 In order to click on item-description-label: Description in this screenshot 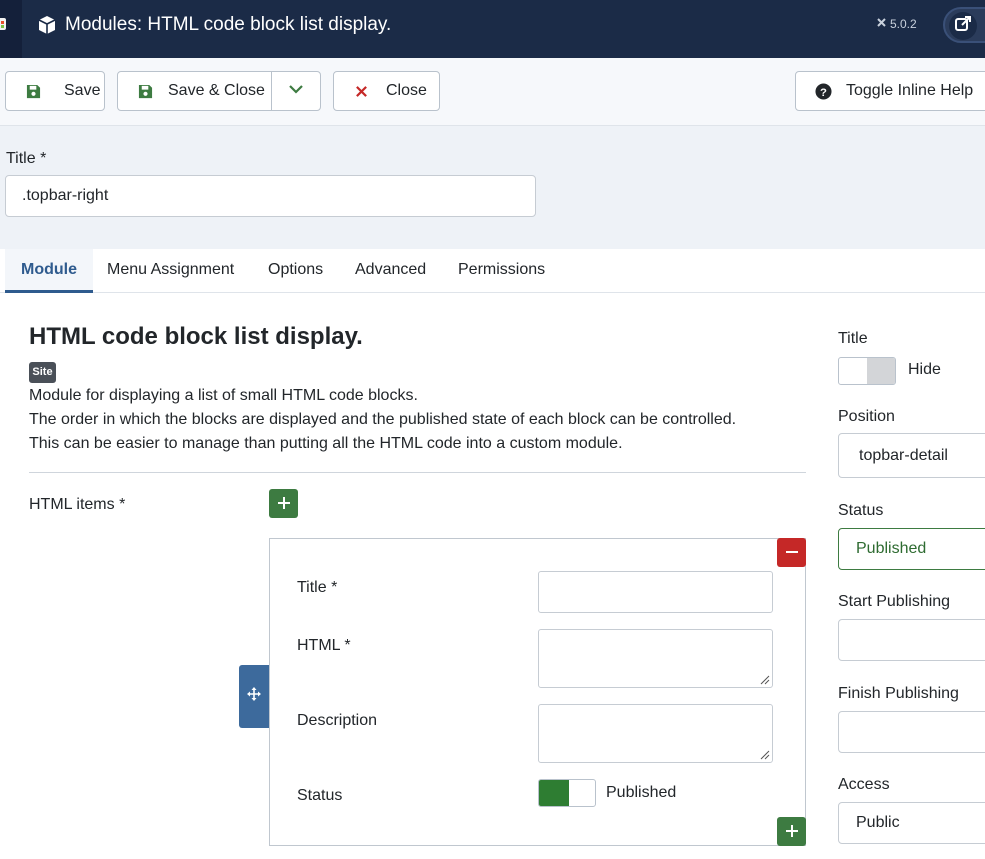, I will do `click(337, 720)`.